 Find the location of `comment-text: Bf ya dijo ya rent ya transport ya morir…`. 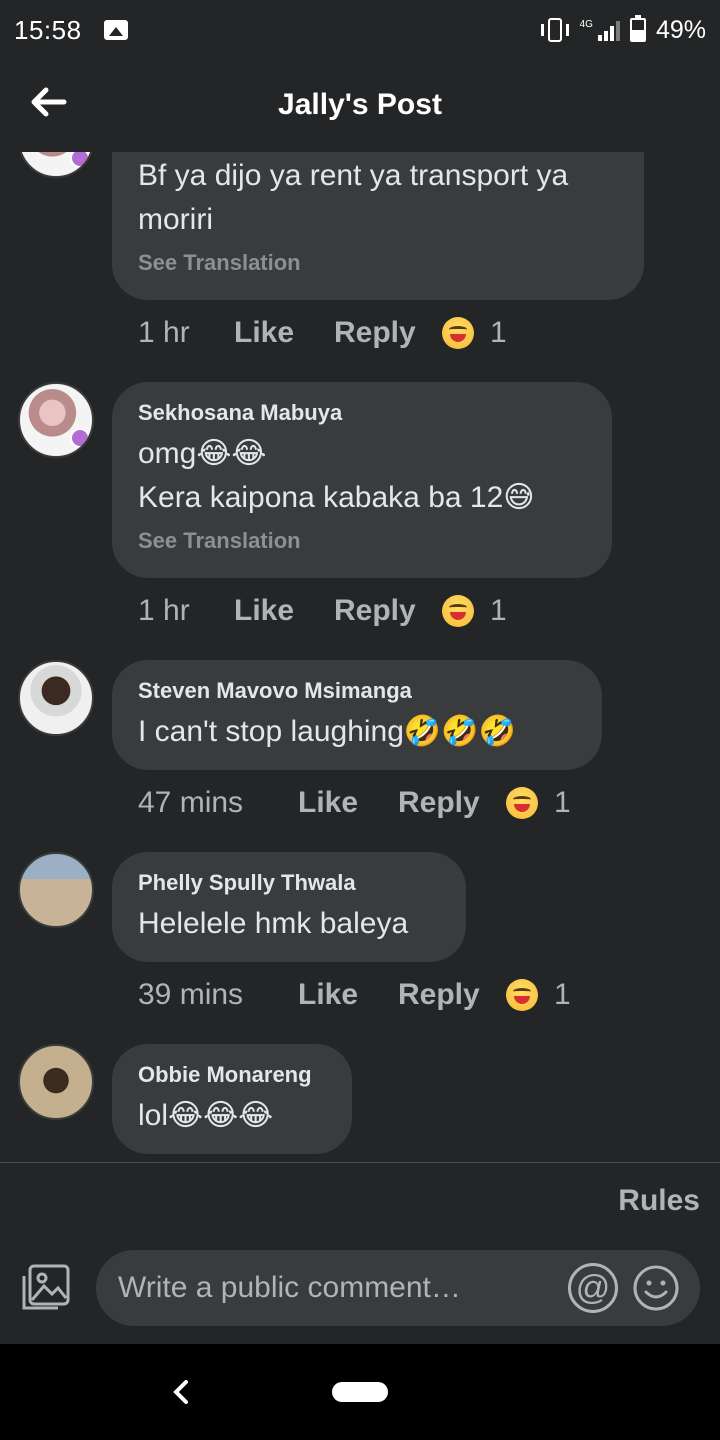

comment-text: Bf ya dijo ya rent ya transport ya morir… is located at coordinates (353, 197).